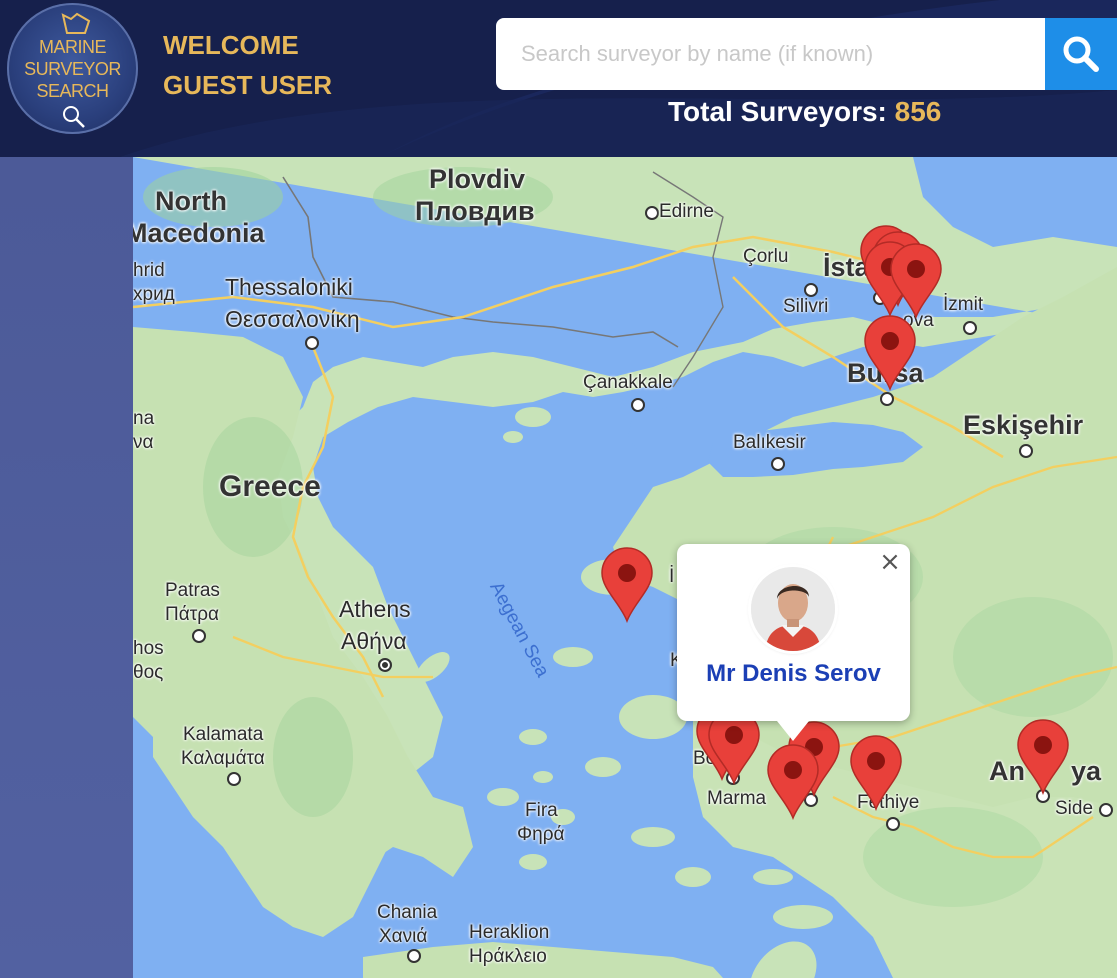  What do you see at coordinates (541, 834) in the screenshot?
I see `label-fira-2: Φηρά` at bounding box center [541, 834].